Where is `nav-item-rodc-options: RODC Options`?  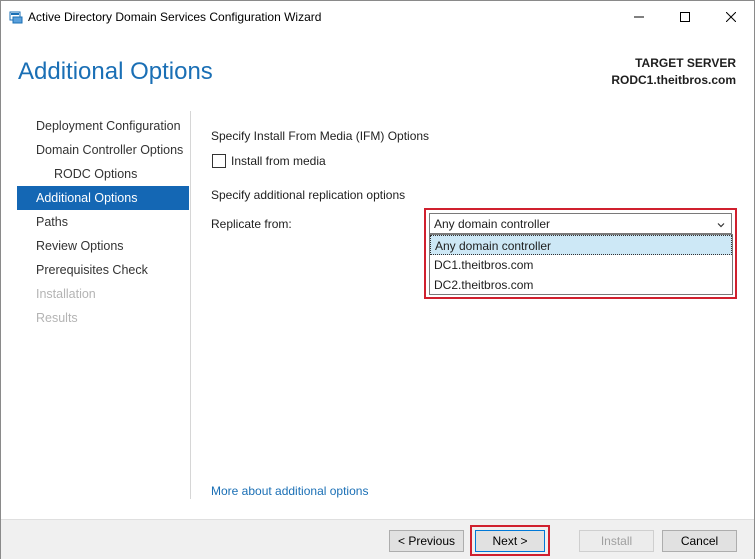 nav-item-rodc-options: RODC Options is located at coordinates (103, 174).